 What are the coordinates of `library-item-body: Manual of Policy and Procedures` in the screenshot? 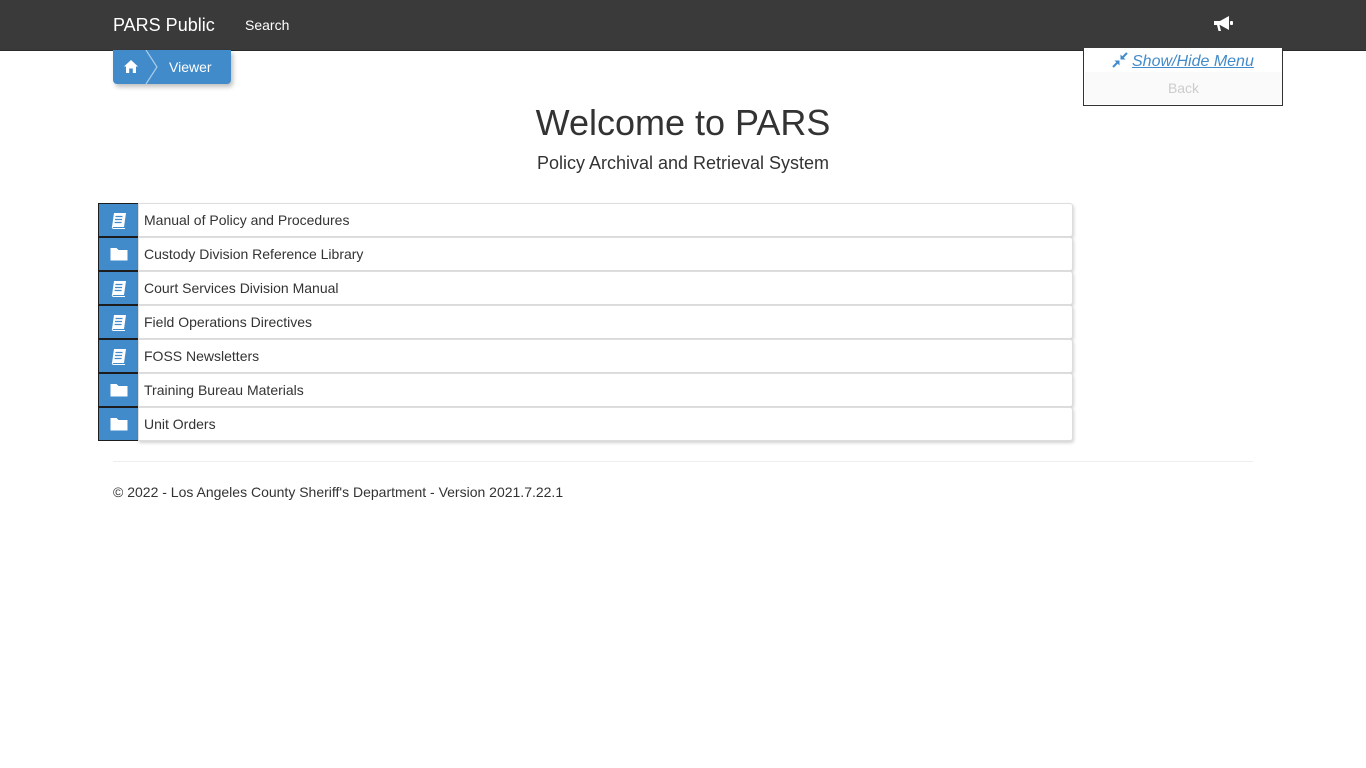 It's located at (605, 220).